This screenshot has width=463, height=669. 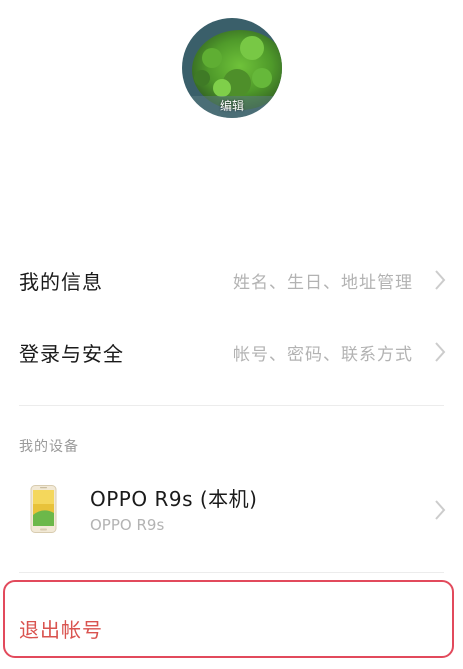 What do you see at coordinates (127, 525) in the screenshot?
I see `device-model: OPPO R9s` at bounding box center [127, 525].